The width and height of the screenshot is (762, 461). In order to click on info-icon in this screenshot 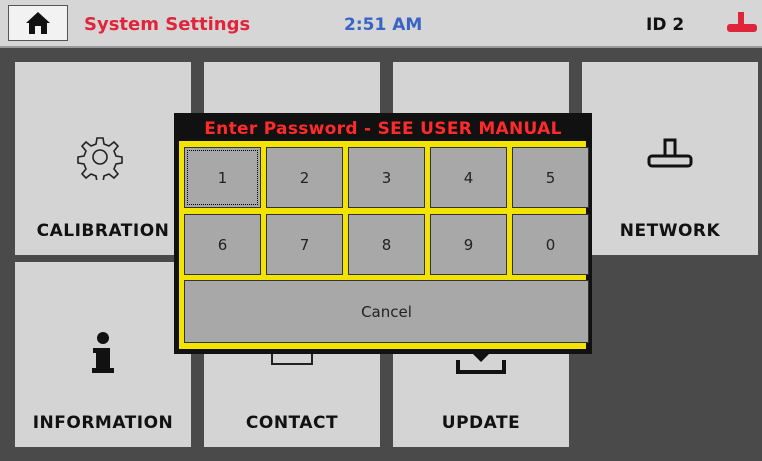, I will do `click(103, 352)`.